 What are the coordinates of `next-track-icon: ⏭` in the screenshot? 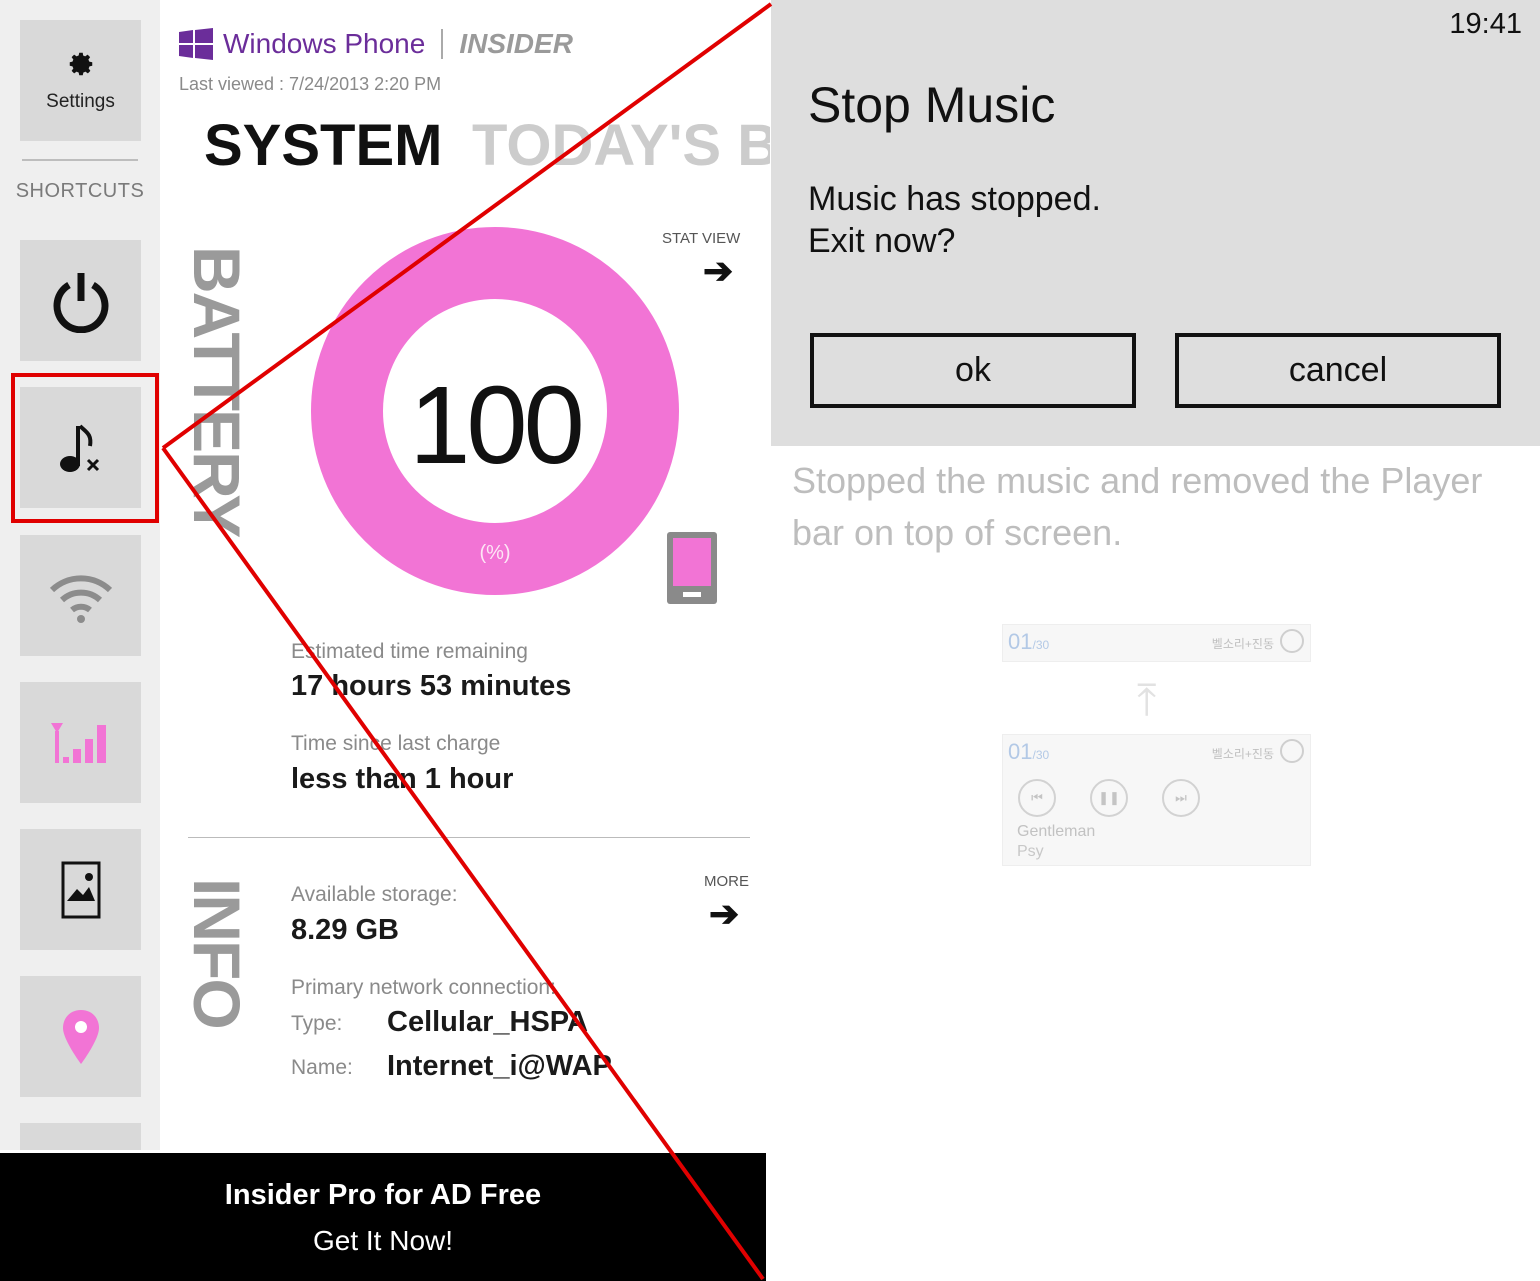 It's located at (1181, 798).